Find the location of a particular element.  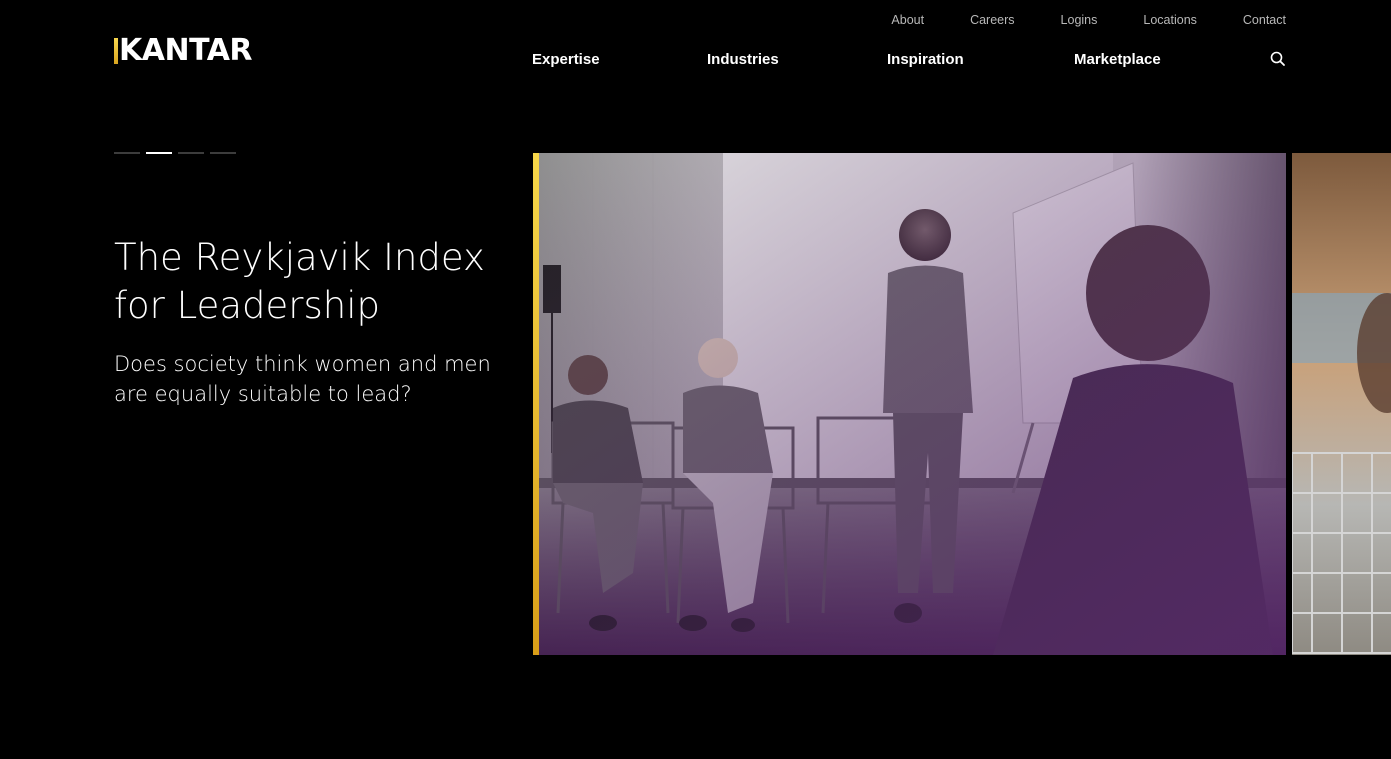

nav-expertise: Expertise is located at coordinates (566, 59).